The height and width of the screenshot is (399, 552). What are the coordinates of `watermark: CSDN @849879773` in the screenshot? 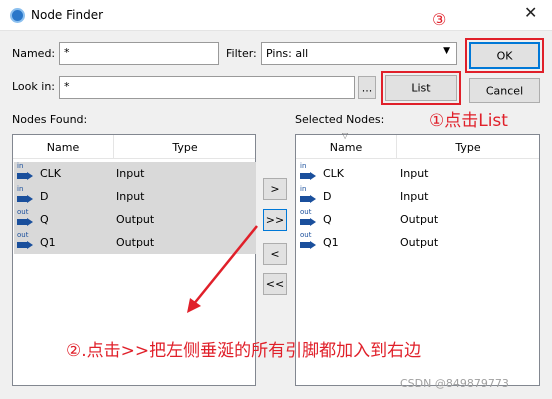 It's located at (454, 383).